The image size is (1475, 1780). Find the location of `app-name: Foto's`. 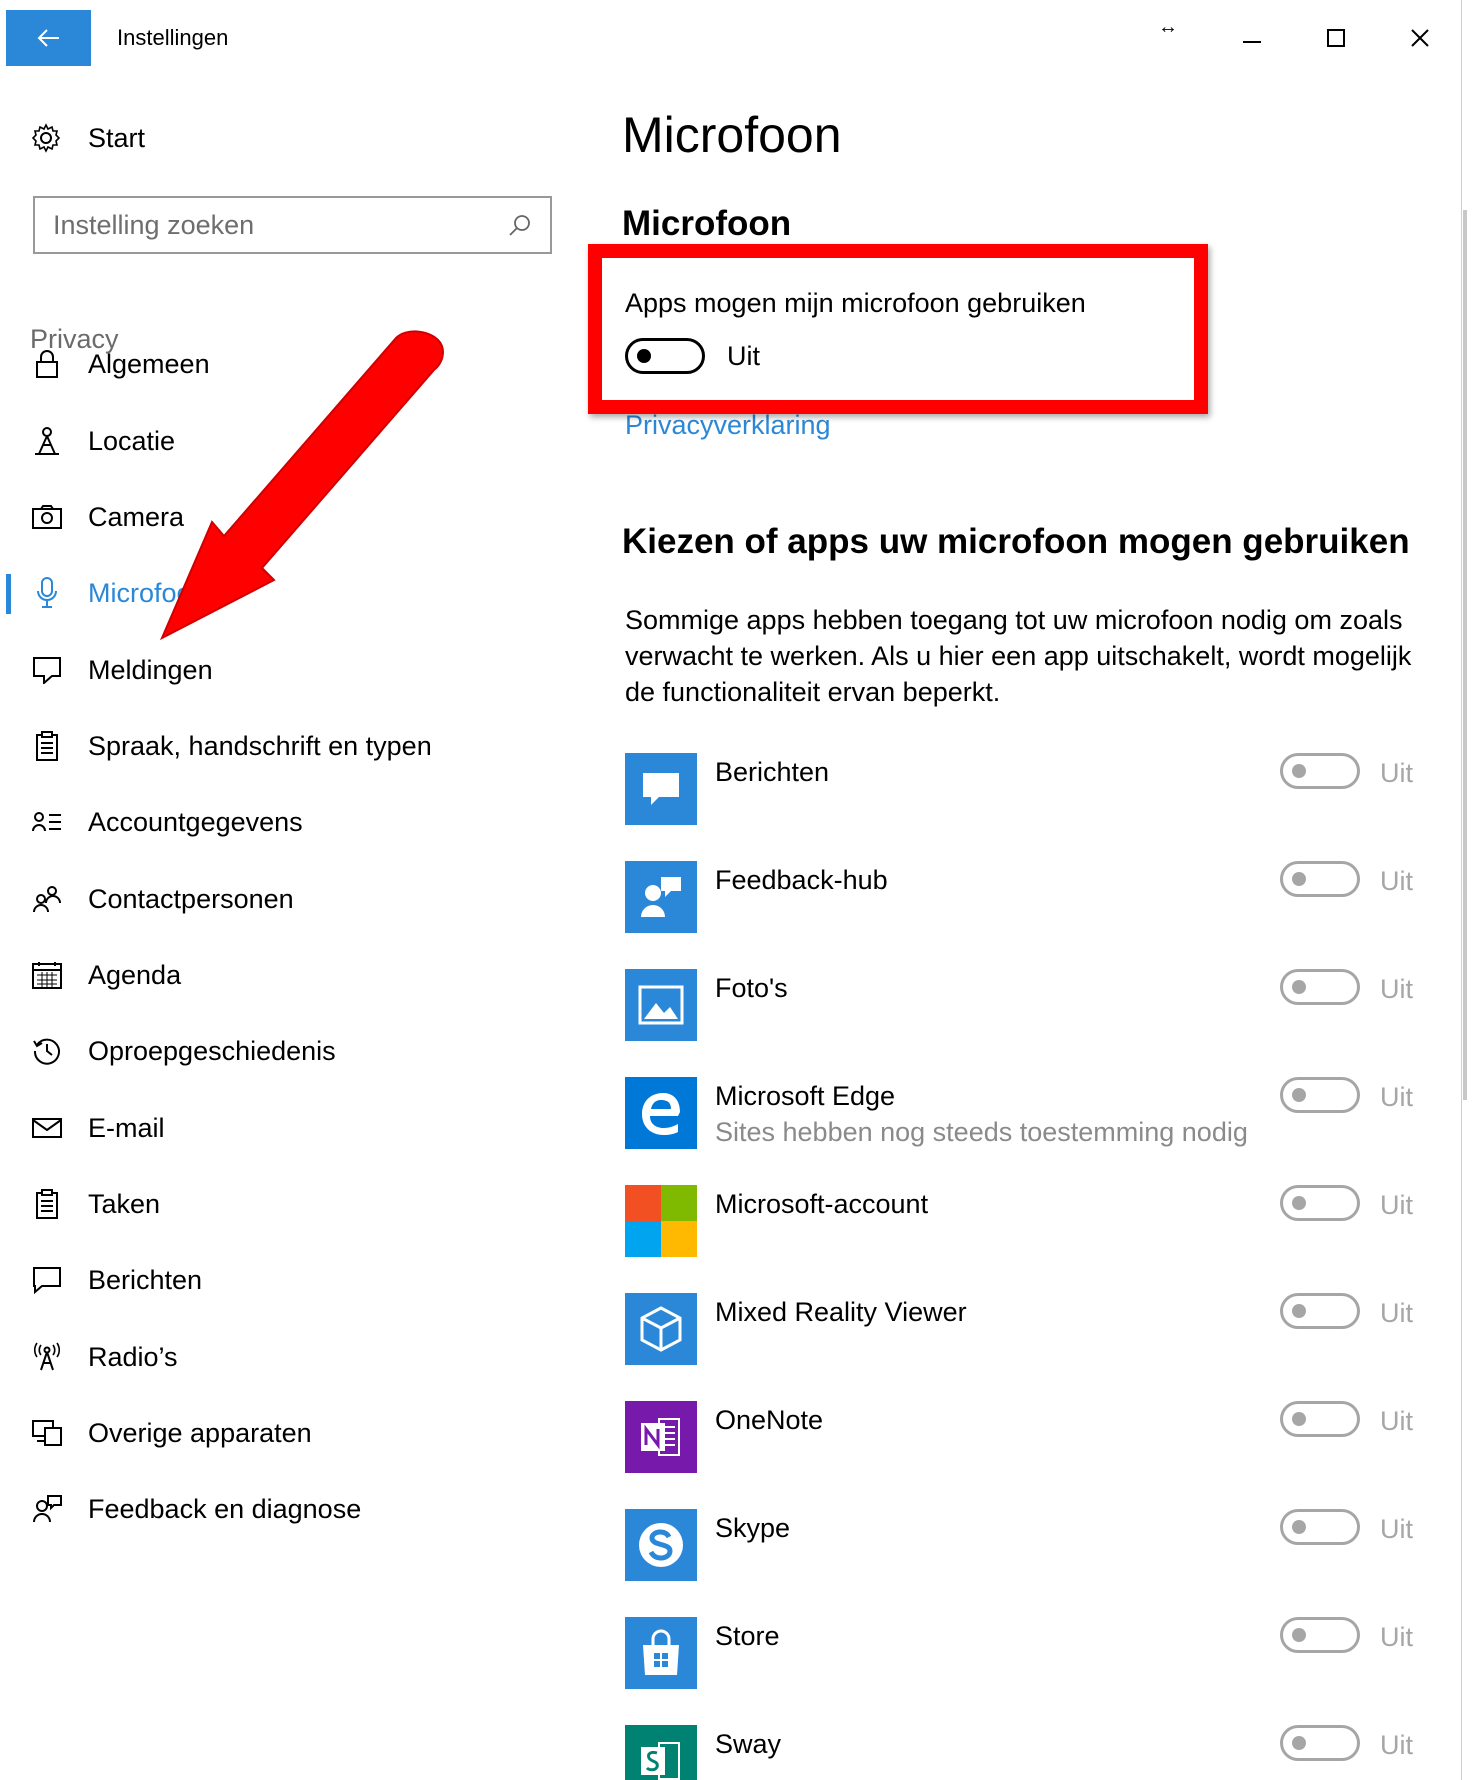

app-name: Foto's is located at coordinates (751, 988).